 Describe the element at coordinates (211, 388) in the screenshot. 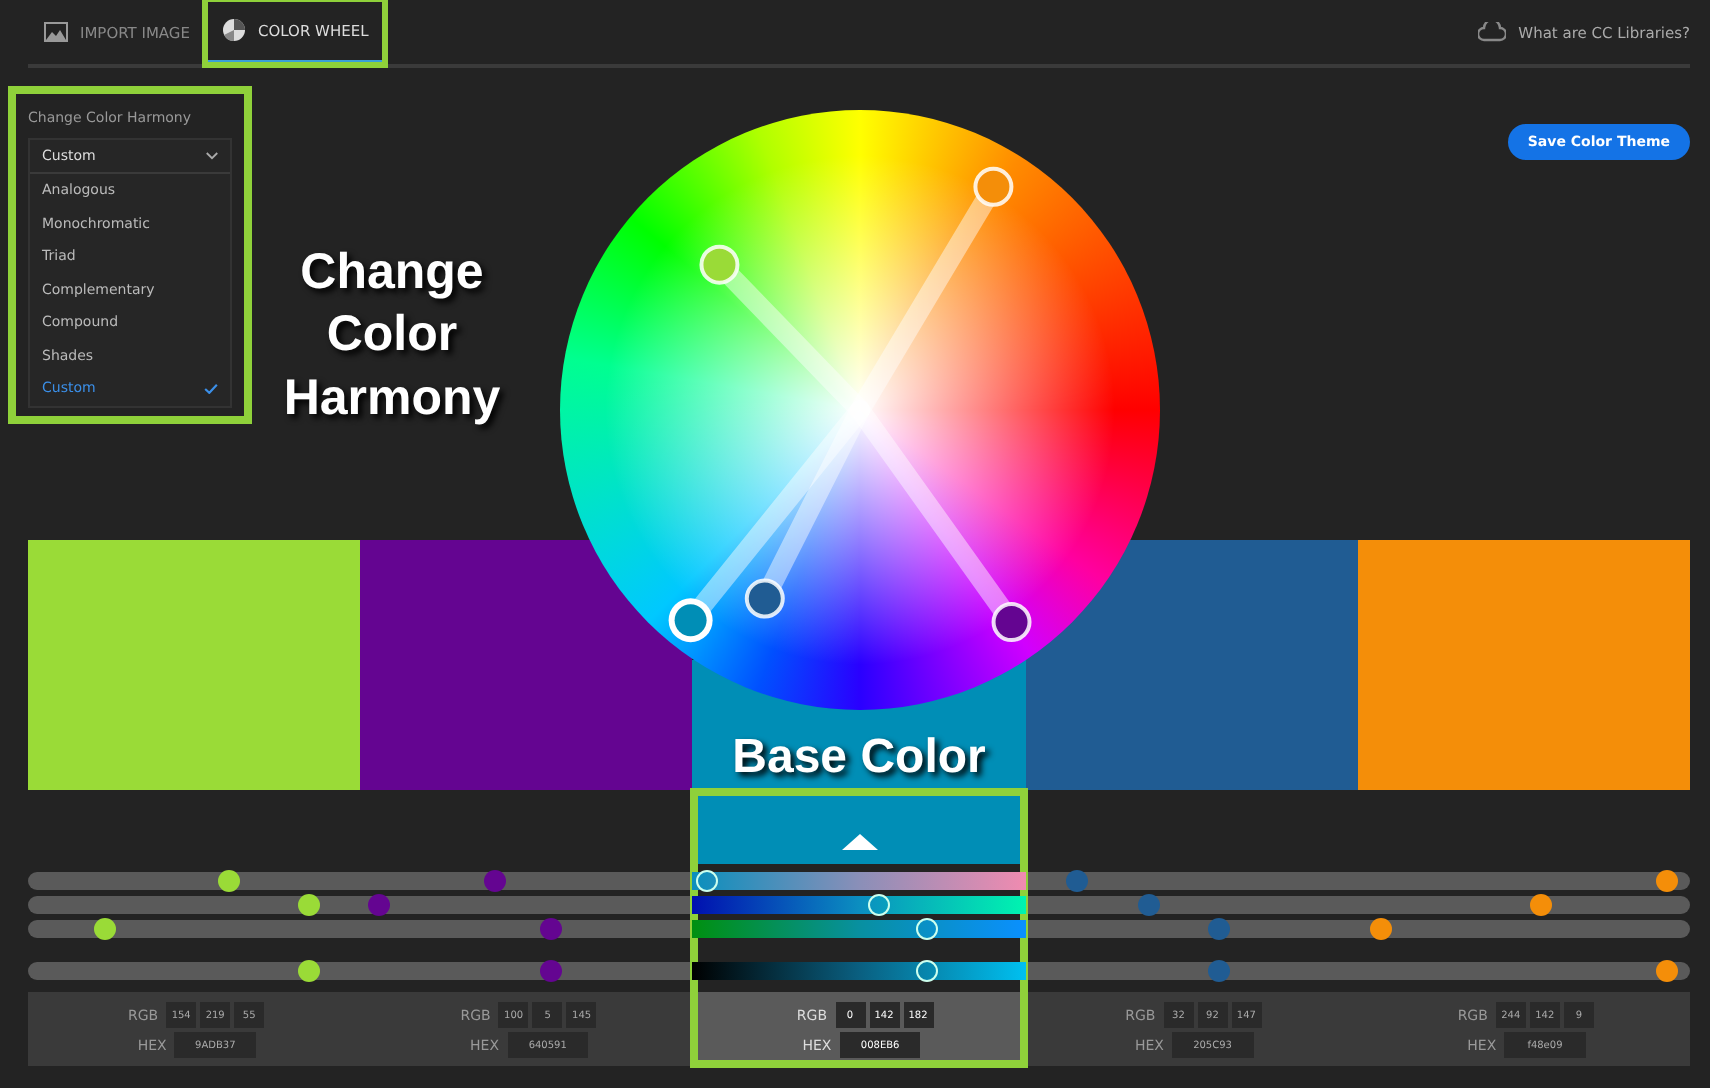

I see `check-icon` at that location.